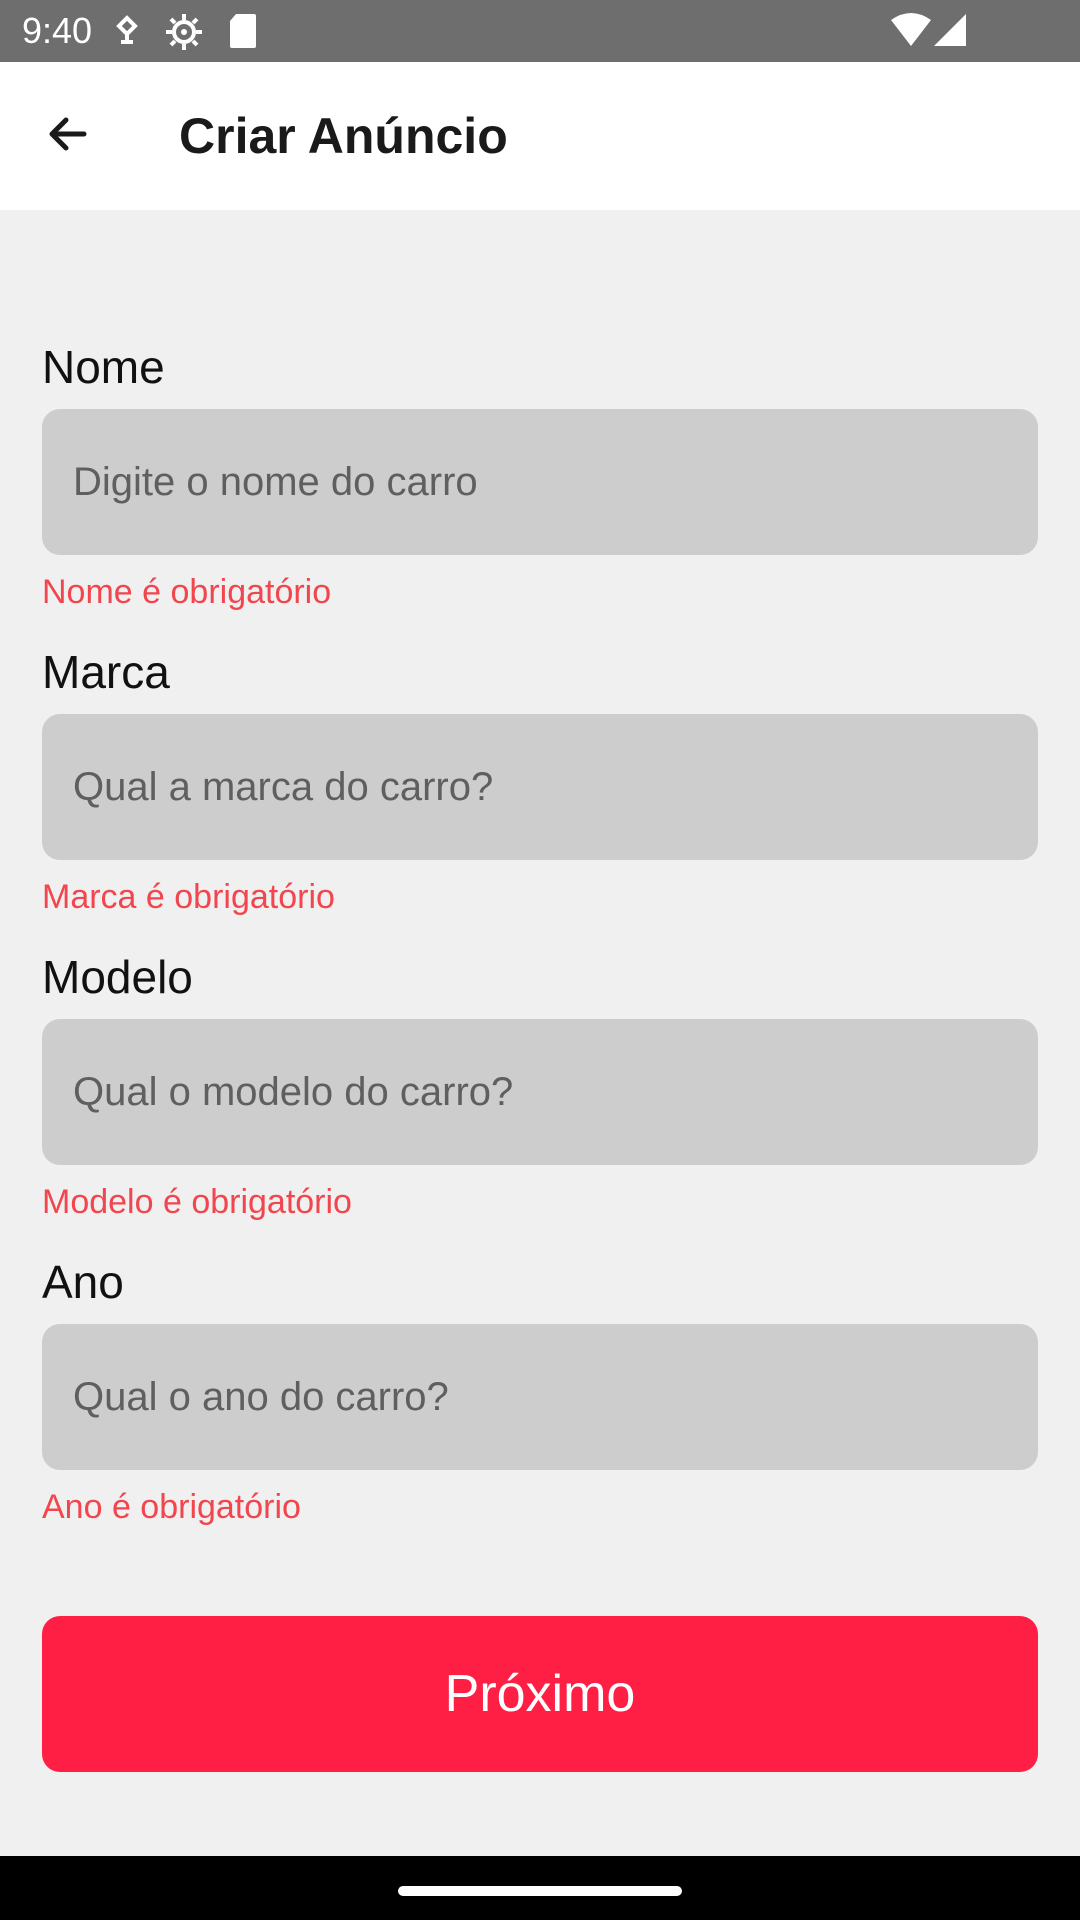  Describe the element at coordinates (540, 1397) in the screenshot. I see `year-input` at that location.